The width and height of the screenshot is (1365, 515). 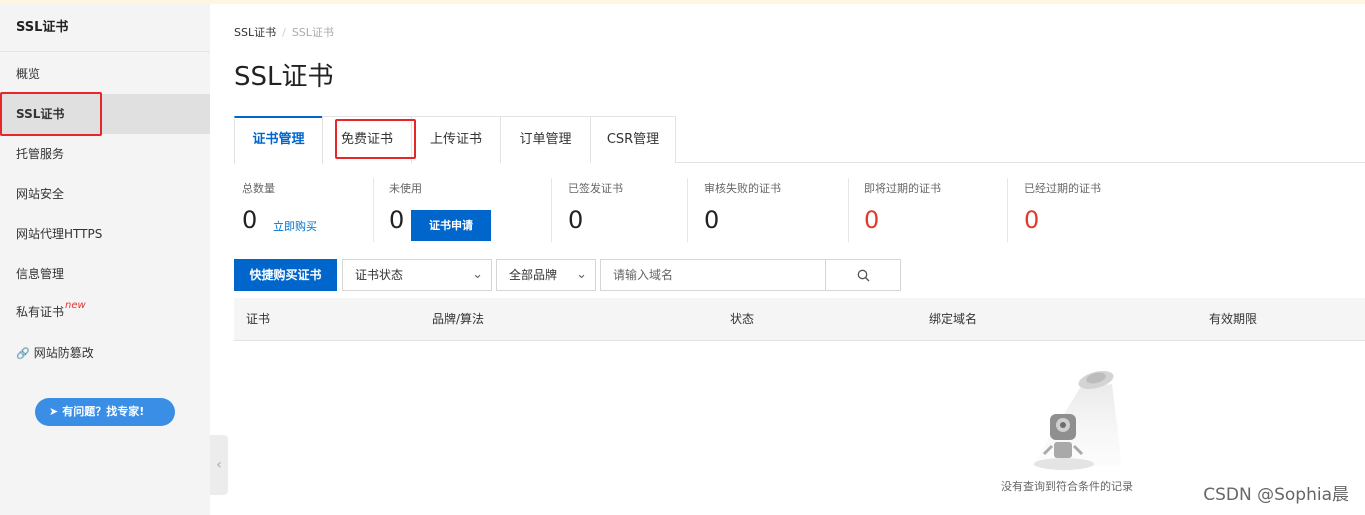 What do you see at coordinates (75, 305) in the screenshot?
I see `new-badge: new` at bounding box center [75, 305].